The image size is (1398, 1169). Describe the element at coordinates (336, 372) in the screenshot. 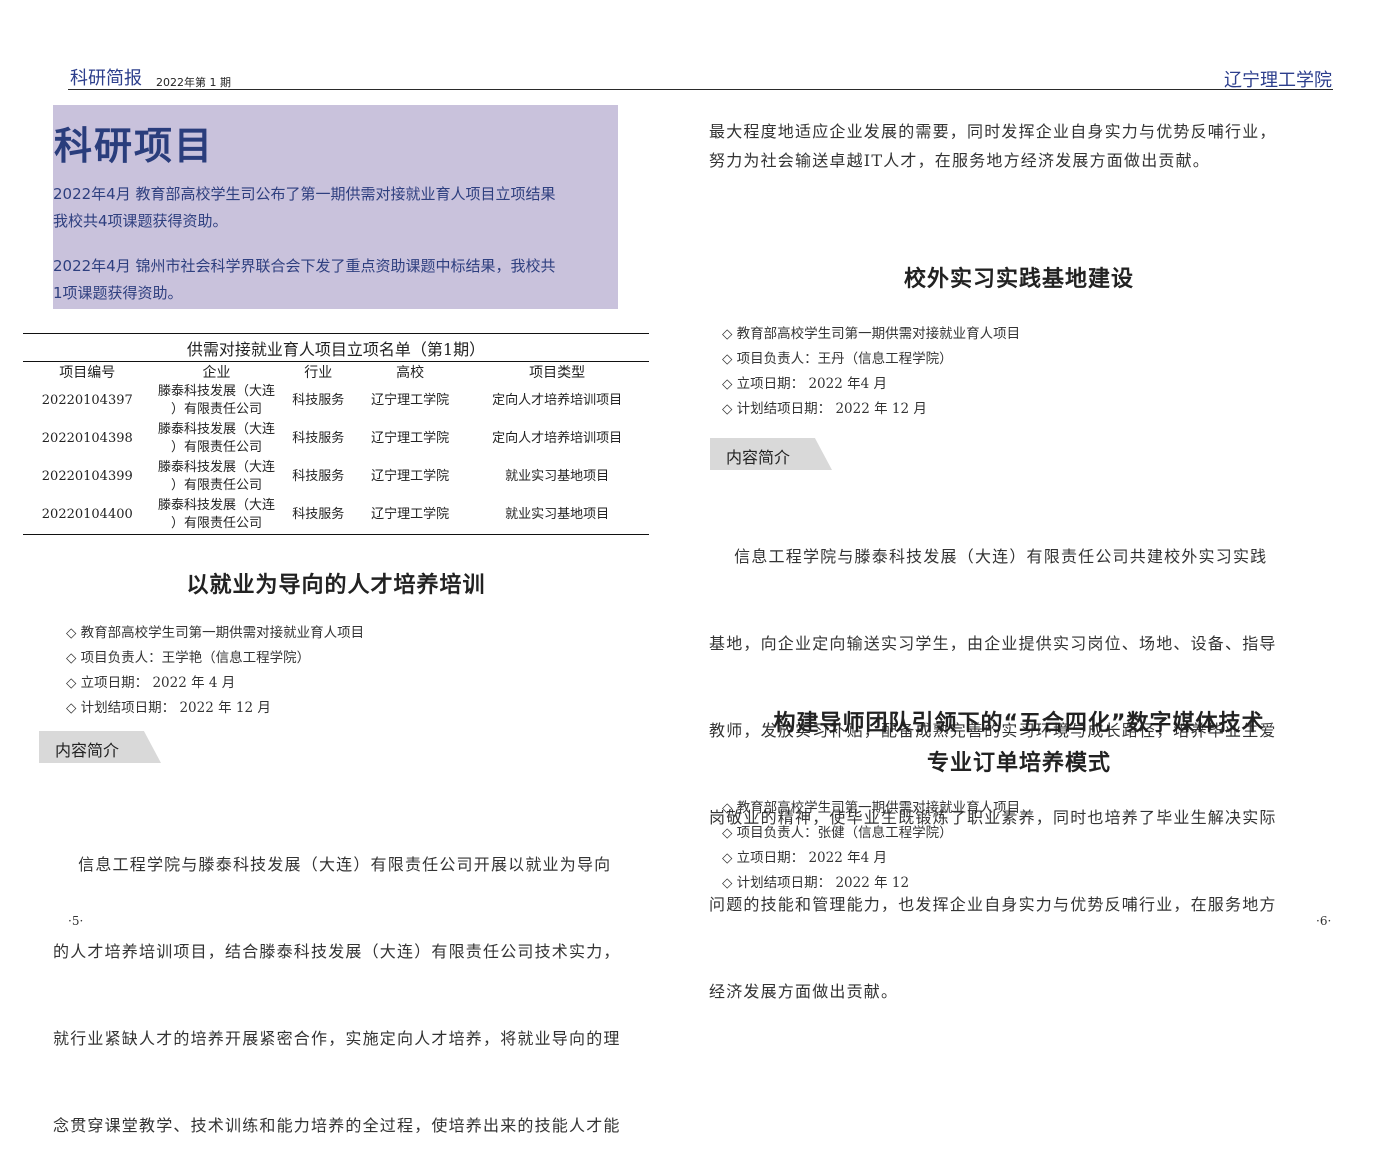

I see `table-header-row: 项目编号 企业 行业 高校 项目类型` at that location.